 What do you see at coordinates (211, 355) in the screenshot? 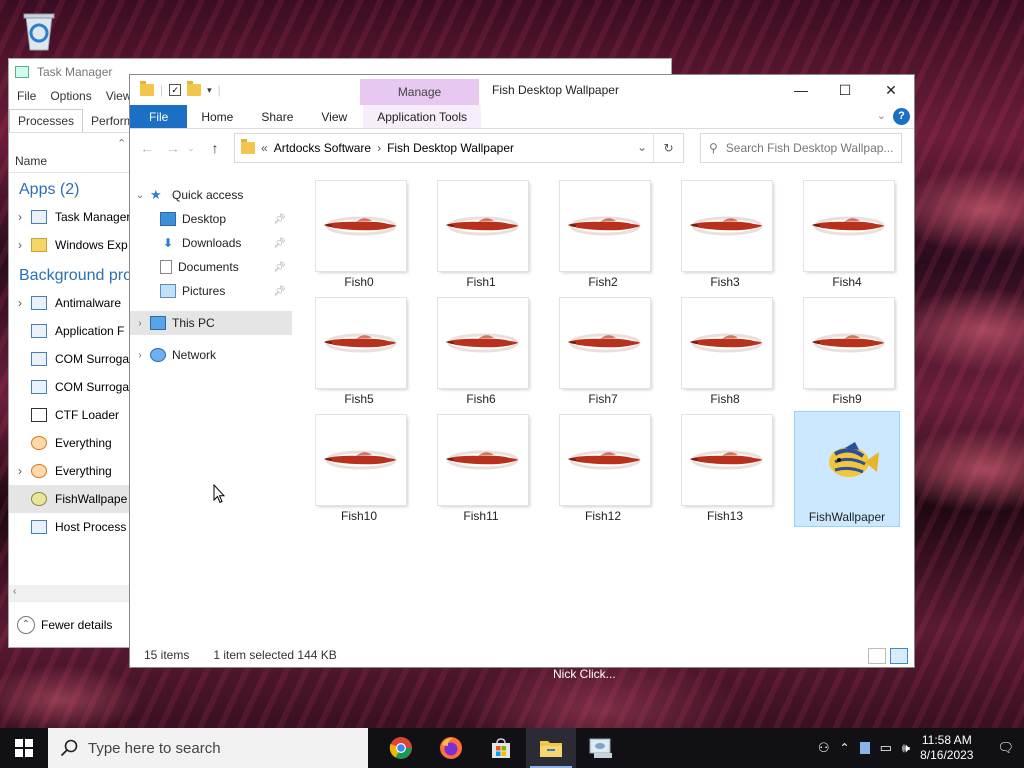
I see `nav-network: › Network` at bounding box center [211, 355].